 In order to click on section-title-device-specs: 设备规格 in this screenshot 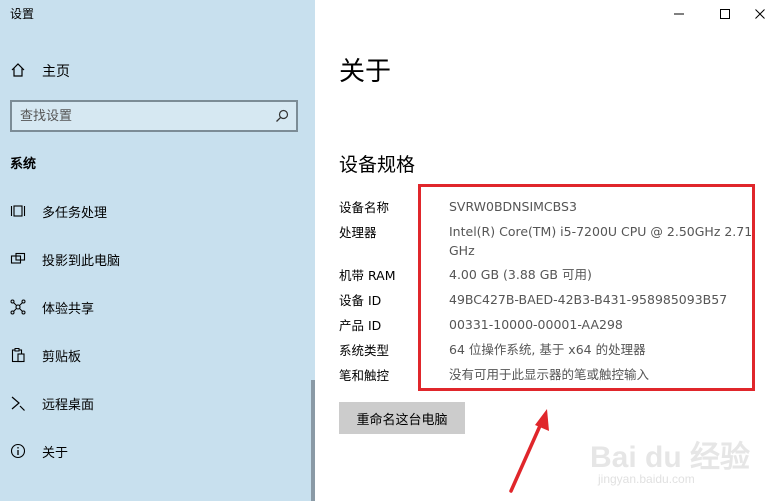, I will do `click(377, 165)`.